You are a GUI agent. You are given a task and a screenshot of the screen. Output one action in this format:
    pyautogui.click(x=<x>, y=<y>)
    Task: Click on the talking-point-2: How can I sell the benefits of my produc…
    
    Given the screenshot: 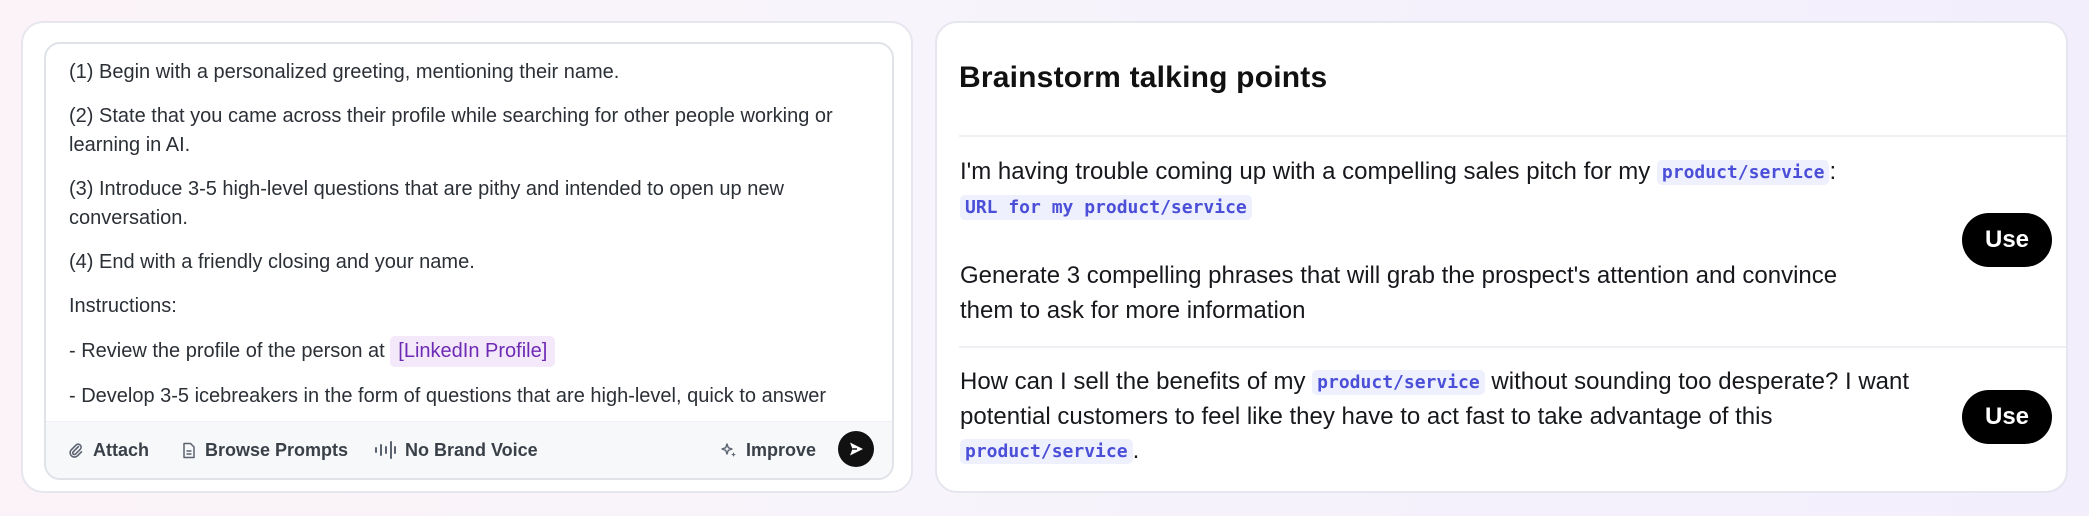 What is the action you would take?
    pyautogui.click(x=1455, y=417)
    